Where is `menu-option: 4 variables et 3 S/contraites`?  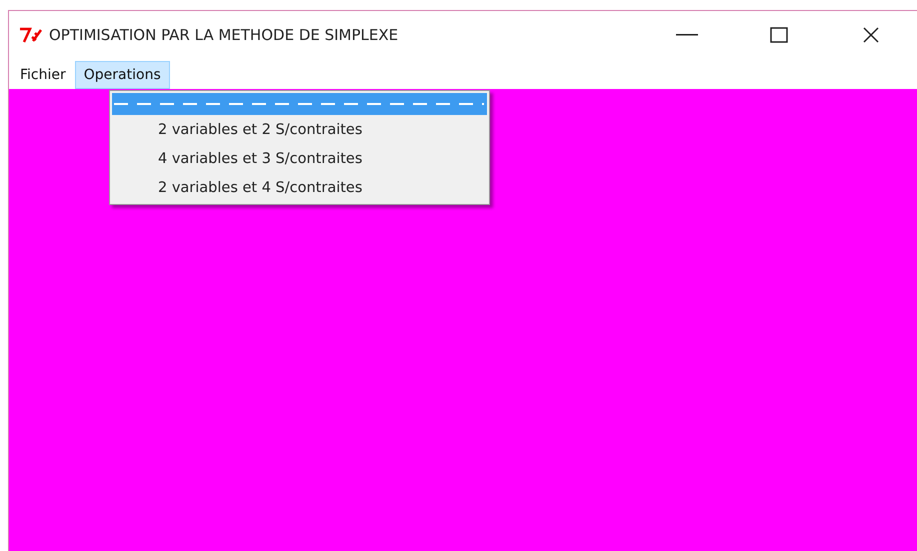
menu-option: 4 variables et 3 S/contraites is located at coordinates (299, 158).